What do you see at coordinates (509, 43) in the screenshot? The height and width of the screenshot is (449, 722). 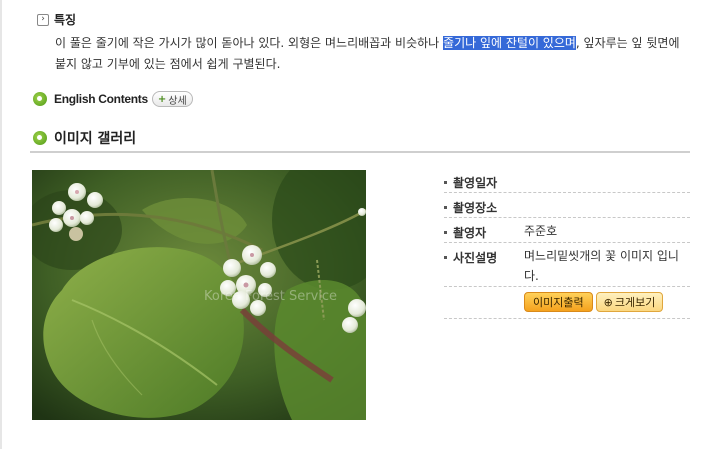 I see `feature-text-highlighted: 줄기나 잎에 잔털이 있으며` at bounding box center [509, 43].